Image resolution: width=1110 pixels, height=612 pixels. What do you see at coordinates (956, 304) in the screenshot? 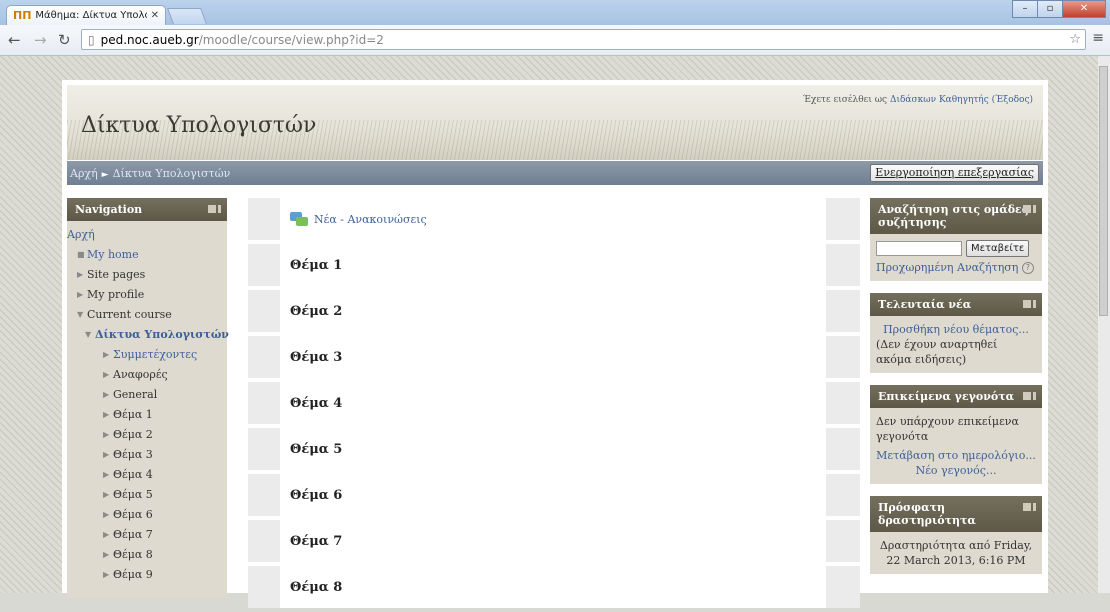
I see `latest-news-header: Τελευταία νέα` at bounding box center [956, 304].